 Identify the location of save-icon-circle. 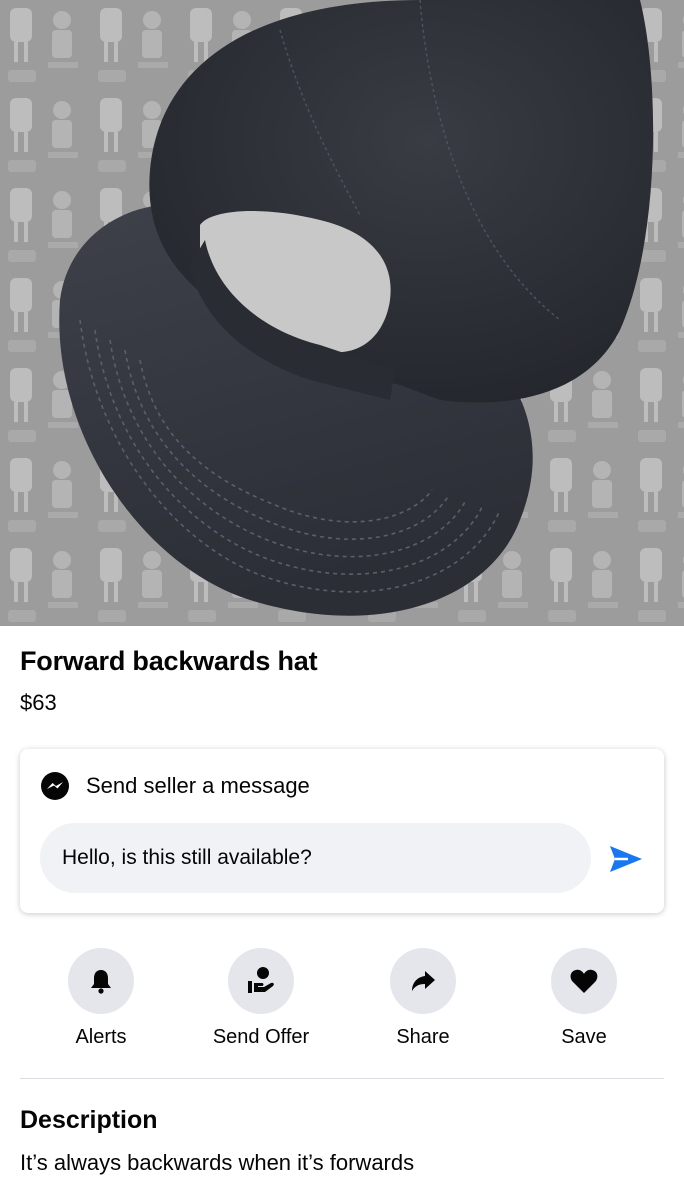
(584, 981).